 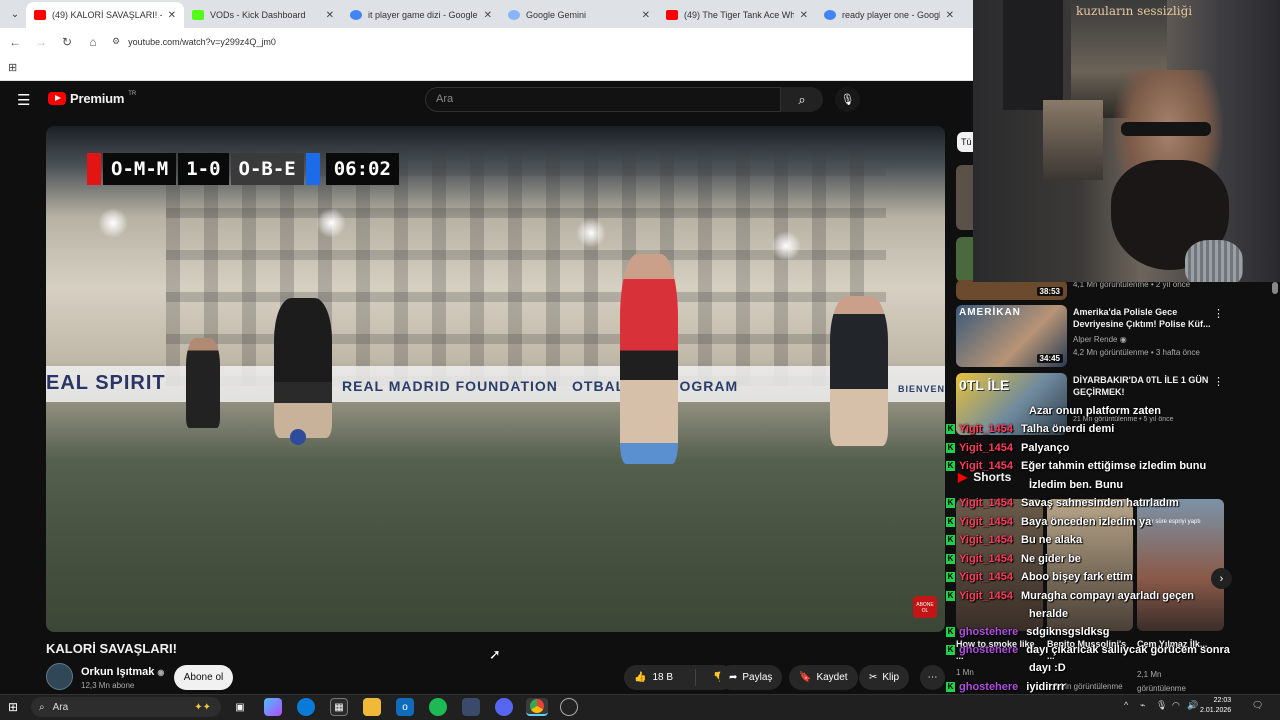 I want to click on search-highlight-icon: ✦✦, so click(x=202, y=707).